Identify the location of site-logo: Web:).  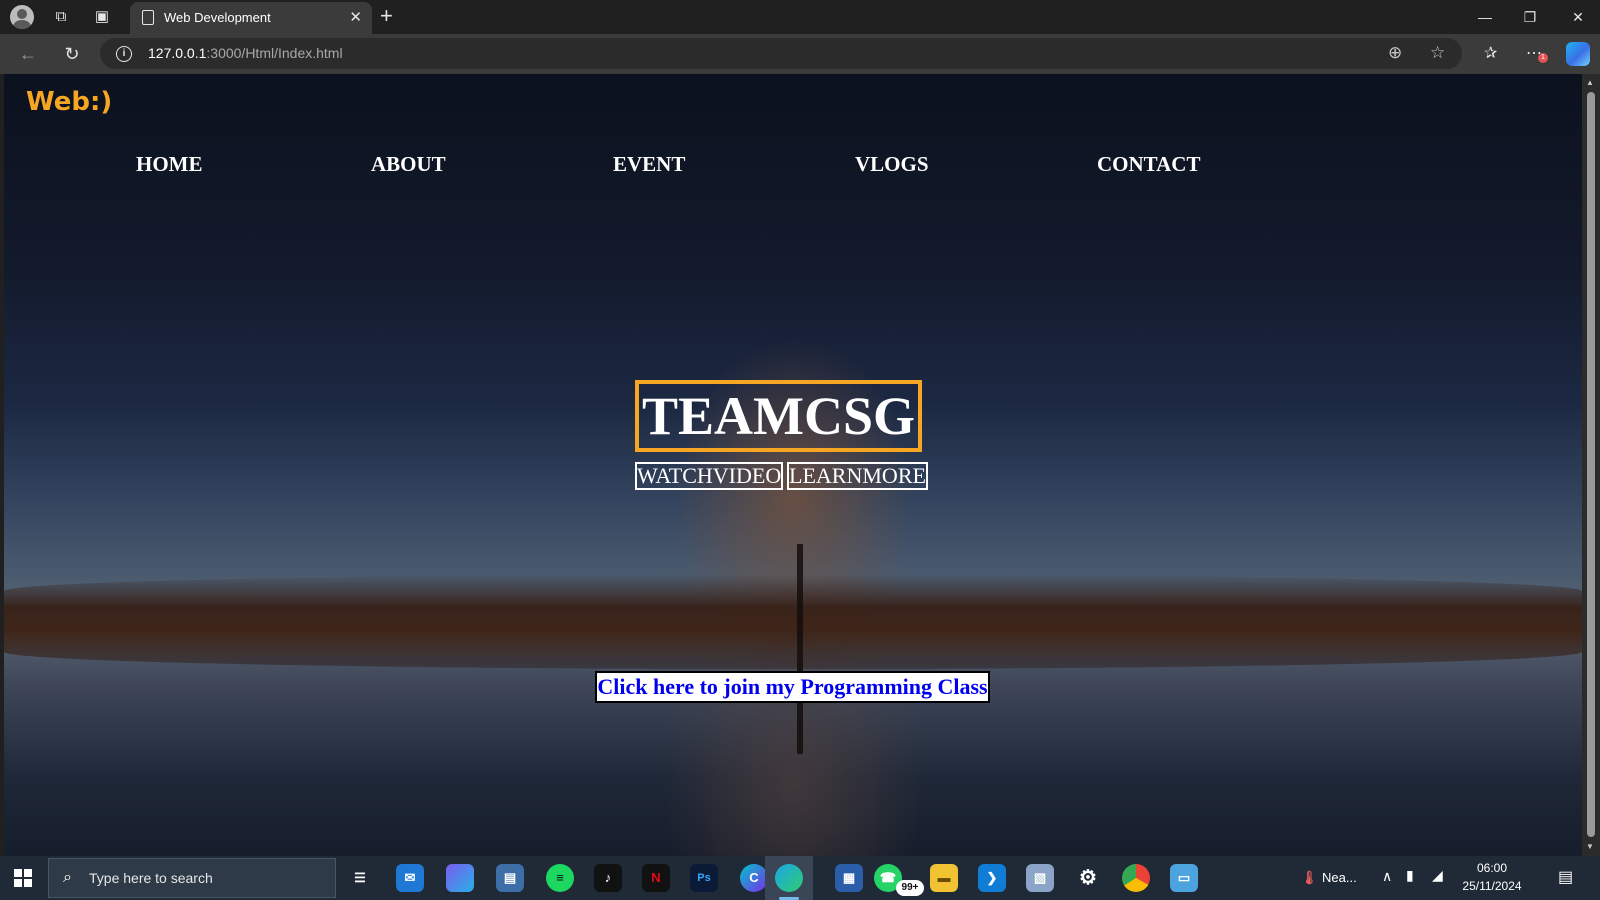
(69, 102).